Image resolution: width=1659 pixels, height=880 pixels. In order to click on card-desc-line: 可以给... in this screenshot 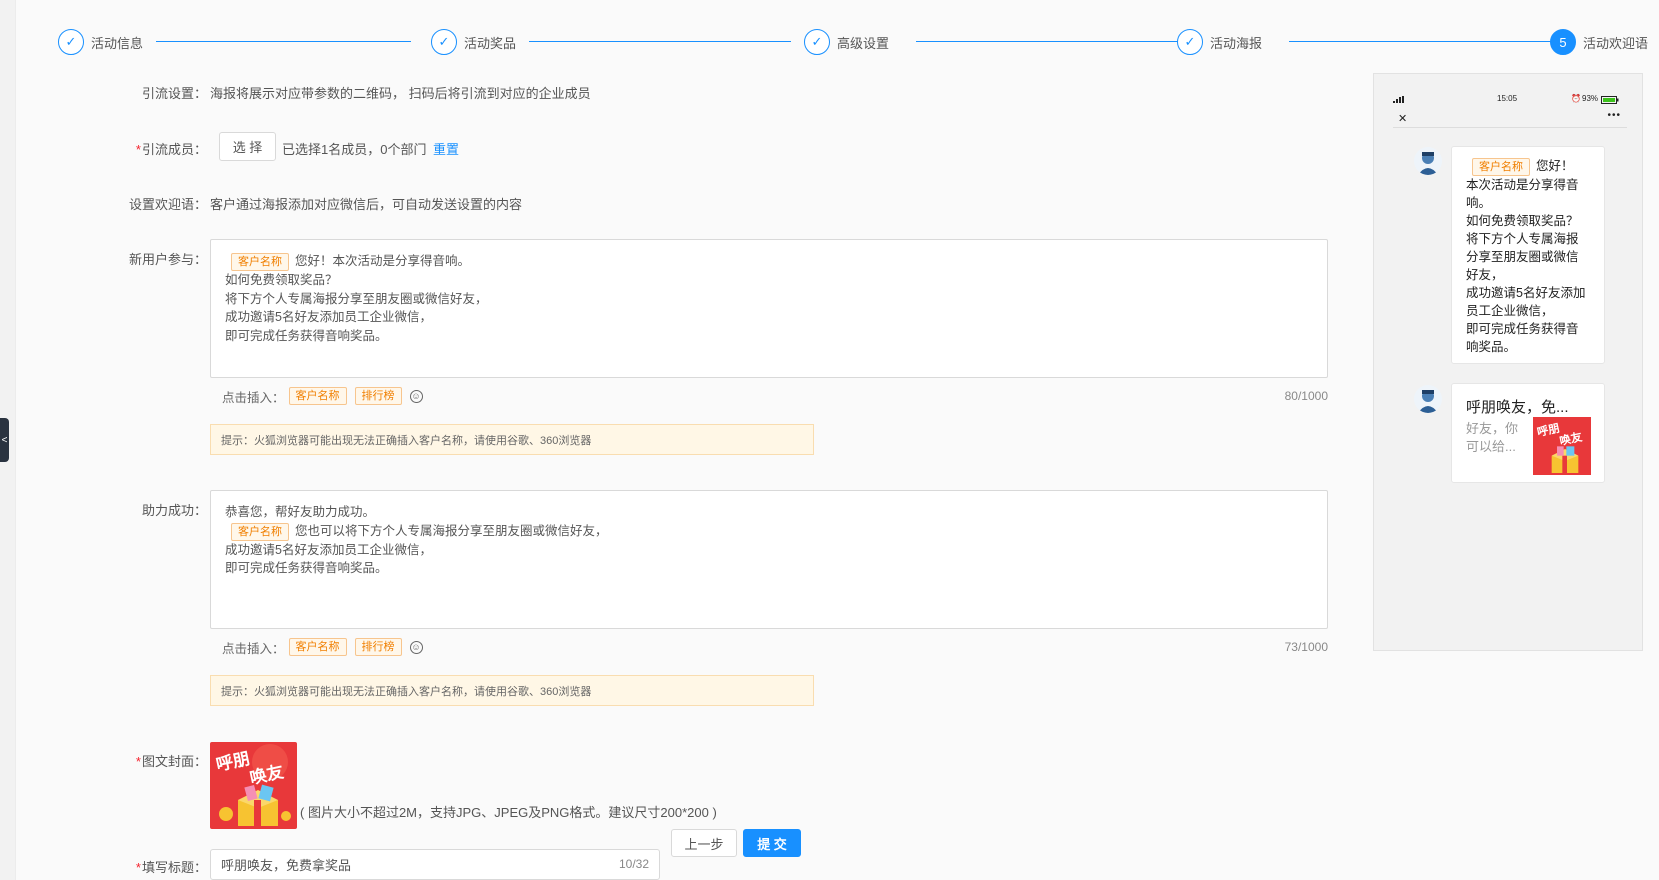, I will do `click(1491, 446)`.